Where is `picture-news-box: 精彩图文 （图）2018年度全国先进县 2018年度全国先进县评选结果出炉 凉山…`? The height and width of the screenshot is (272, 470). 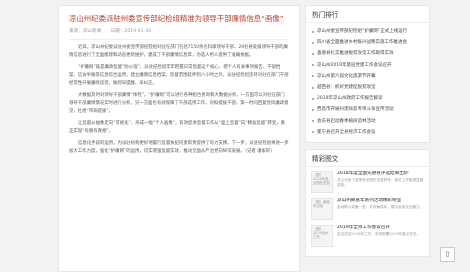
picture-news-box: 精彩图文 （图）2018年度全国先进县 2018年度全国先进县评选结果出炉 凉山… is located at coordinates (367, 203).